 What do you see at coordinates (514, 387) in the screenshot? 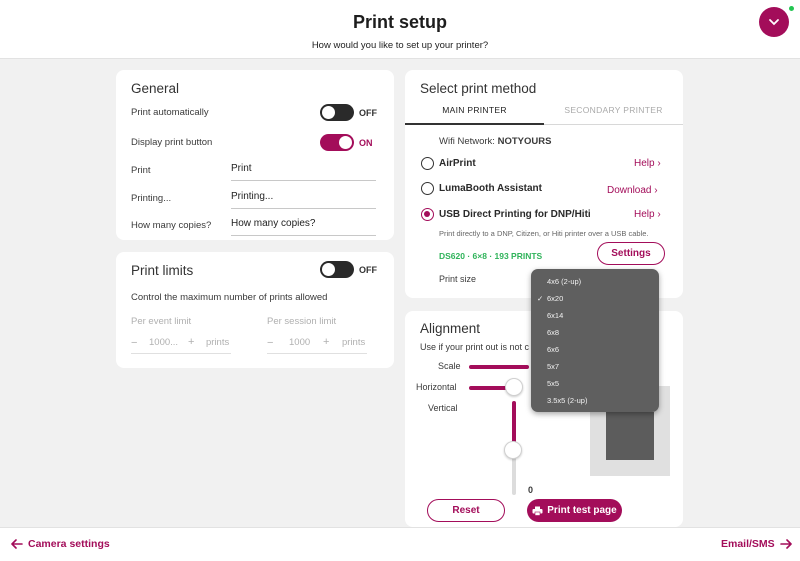
I see `horizontal-slider-thumb` at bounding box center [514, 387].